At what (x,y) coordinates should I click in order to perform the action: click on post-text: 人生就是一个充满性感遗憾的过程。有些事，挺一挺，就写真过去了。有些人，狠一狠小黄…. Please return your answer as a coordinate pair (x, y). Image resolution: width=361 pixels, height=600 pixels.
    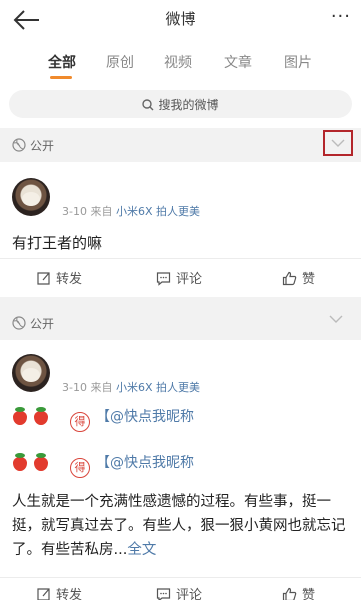
    Looking at the image, I should click on (179, 526).